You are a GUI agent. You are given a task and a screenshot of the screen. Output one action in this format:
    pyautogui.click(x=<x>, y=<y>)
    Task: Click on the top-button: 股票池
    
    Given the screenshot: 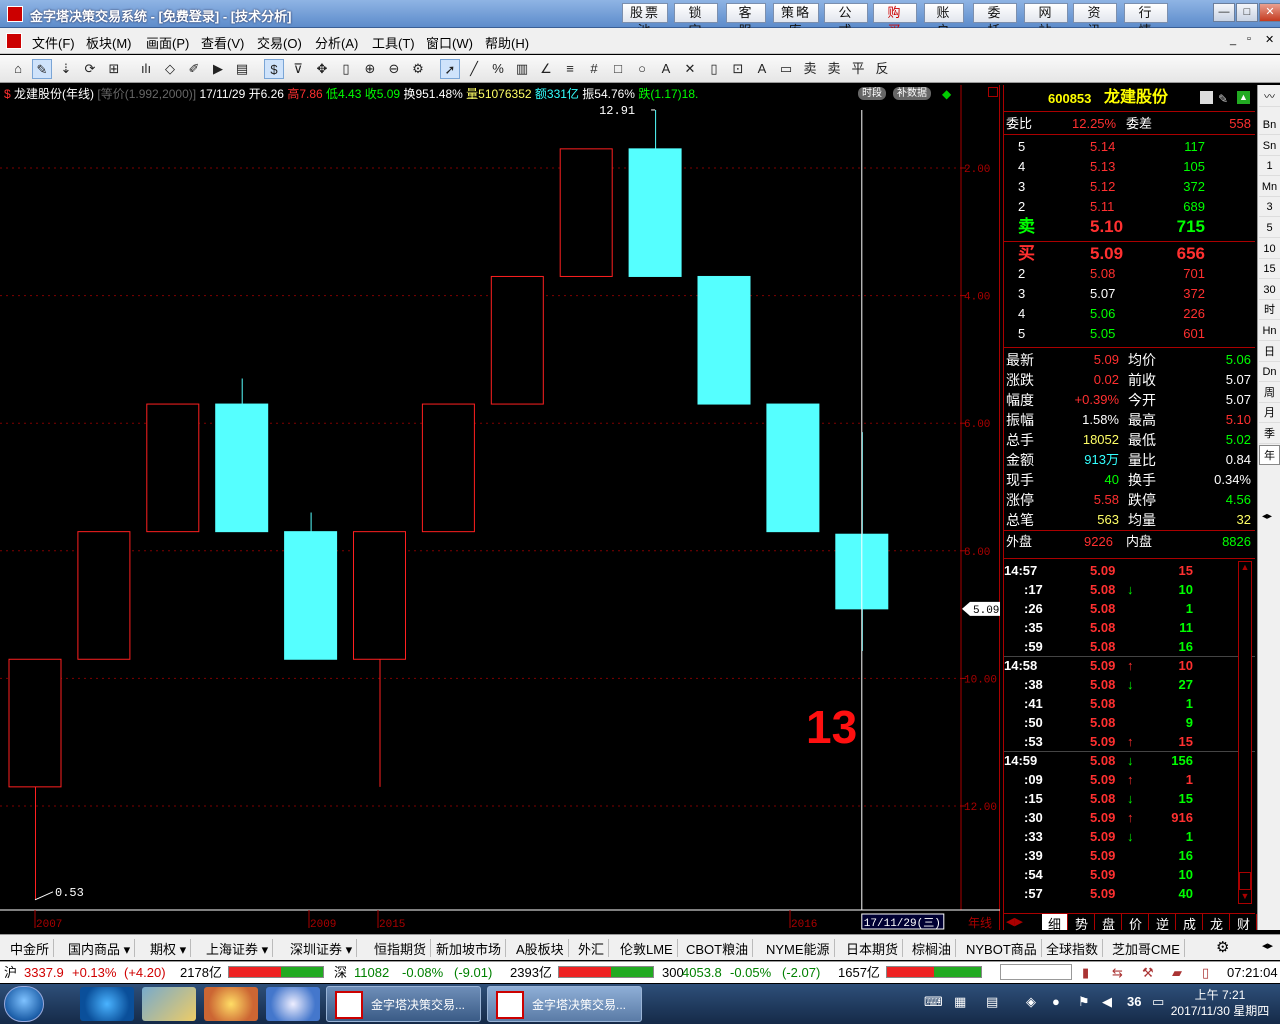 What is the action you would take?
    pyautogui.click(x=645, y=20)
    